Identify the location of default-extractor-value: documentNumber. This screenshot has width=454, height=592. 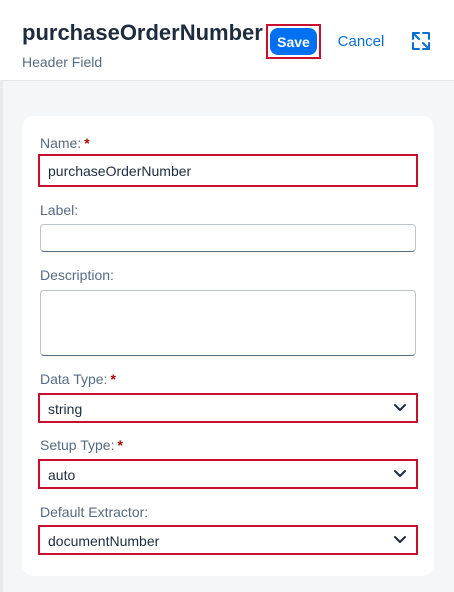
(104, 541).